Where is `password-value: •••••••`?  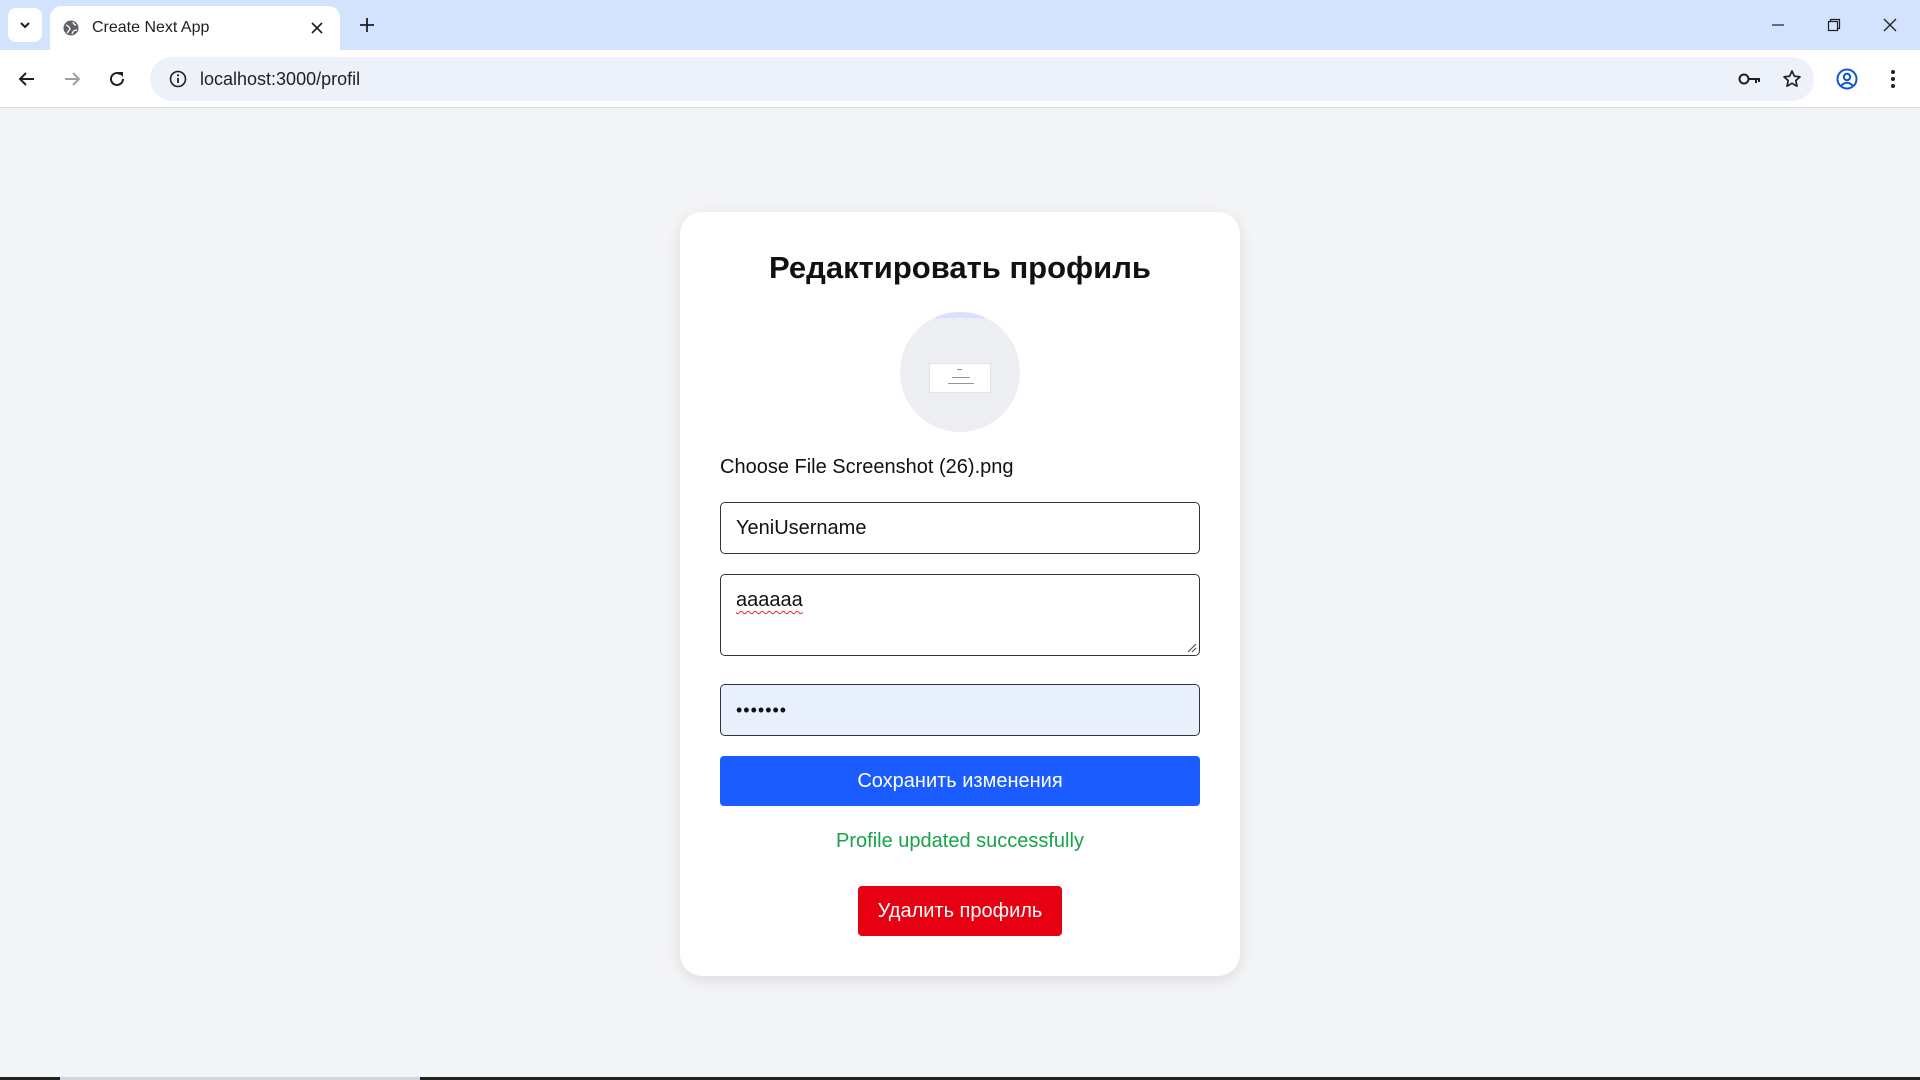 password-value: ••••••• is located at coordinates (762, 709).